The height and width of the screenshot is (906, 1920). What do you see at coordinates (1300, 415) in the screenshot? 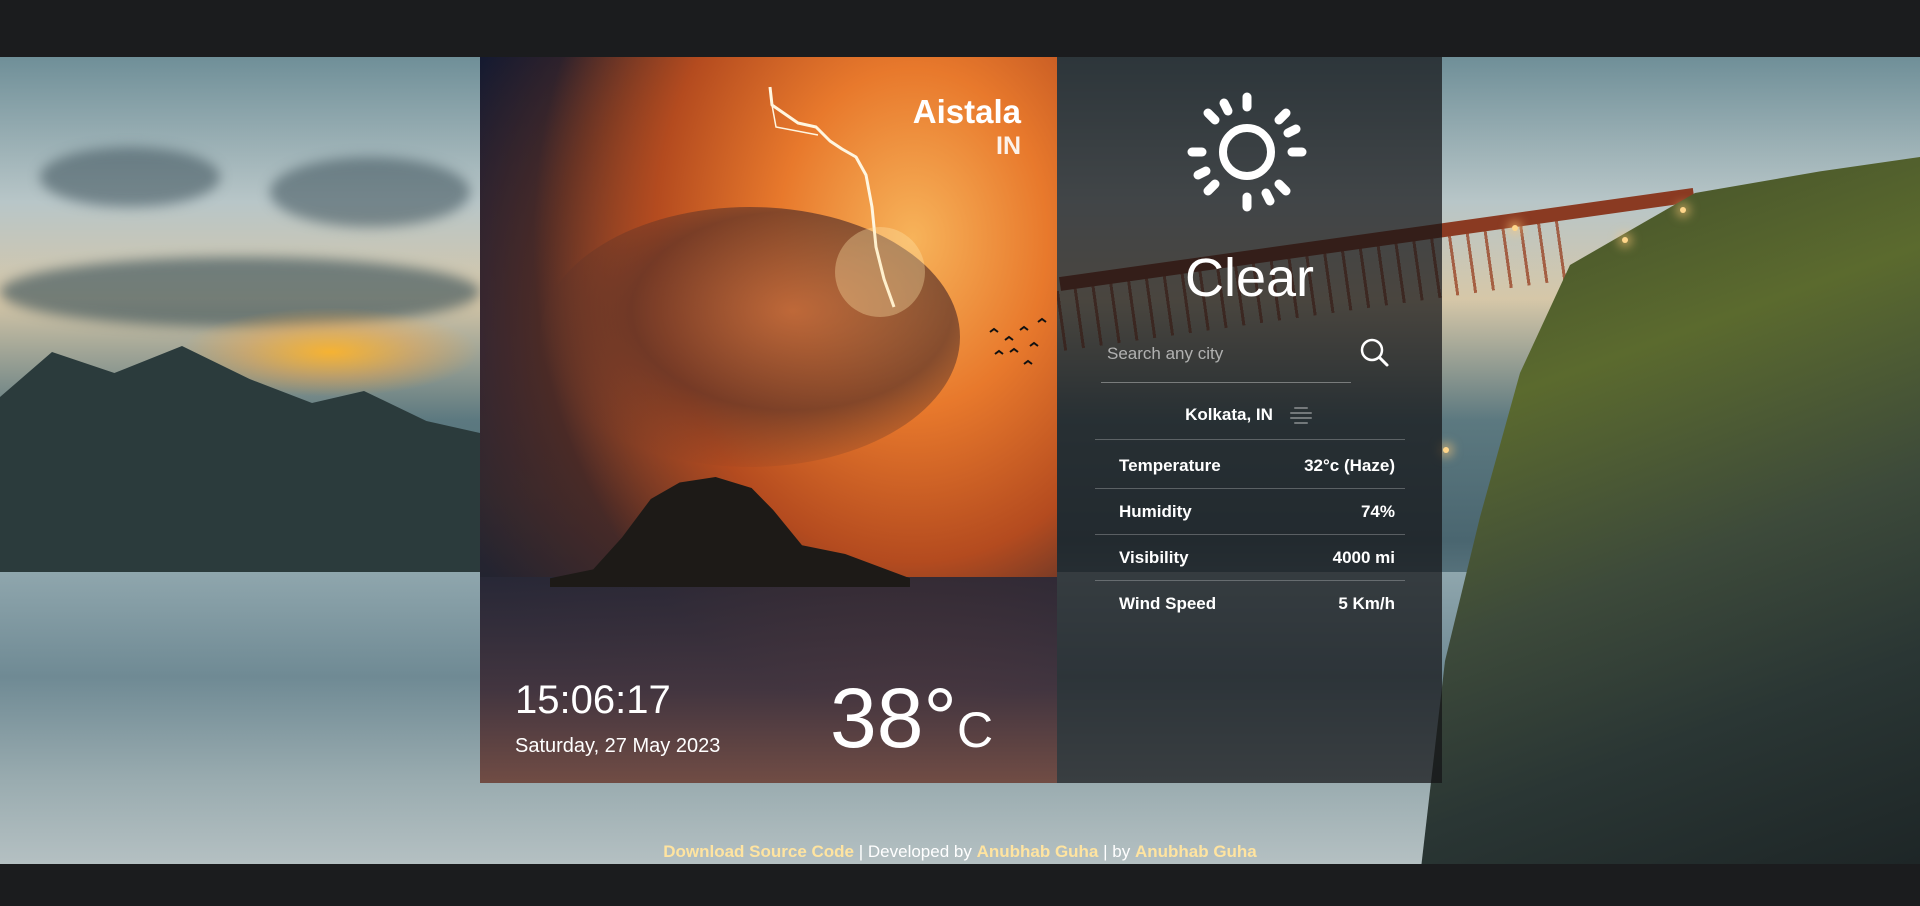
I see `haze-icon` at bounding box center [1300, 415].